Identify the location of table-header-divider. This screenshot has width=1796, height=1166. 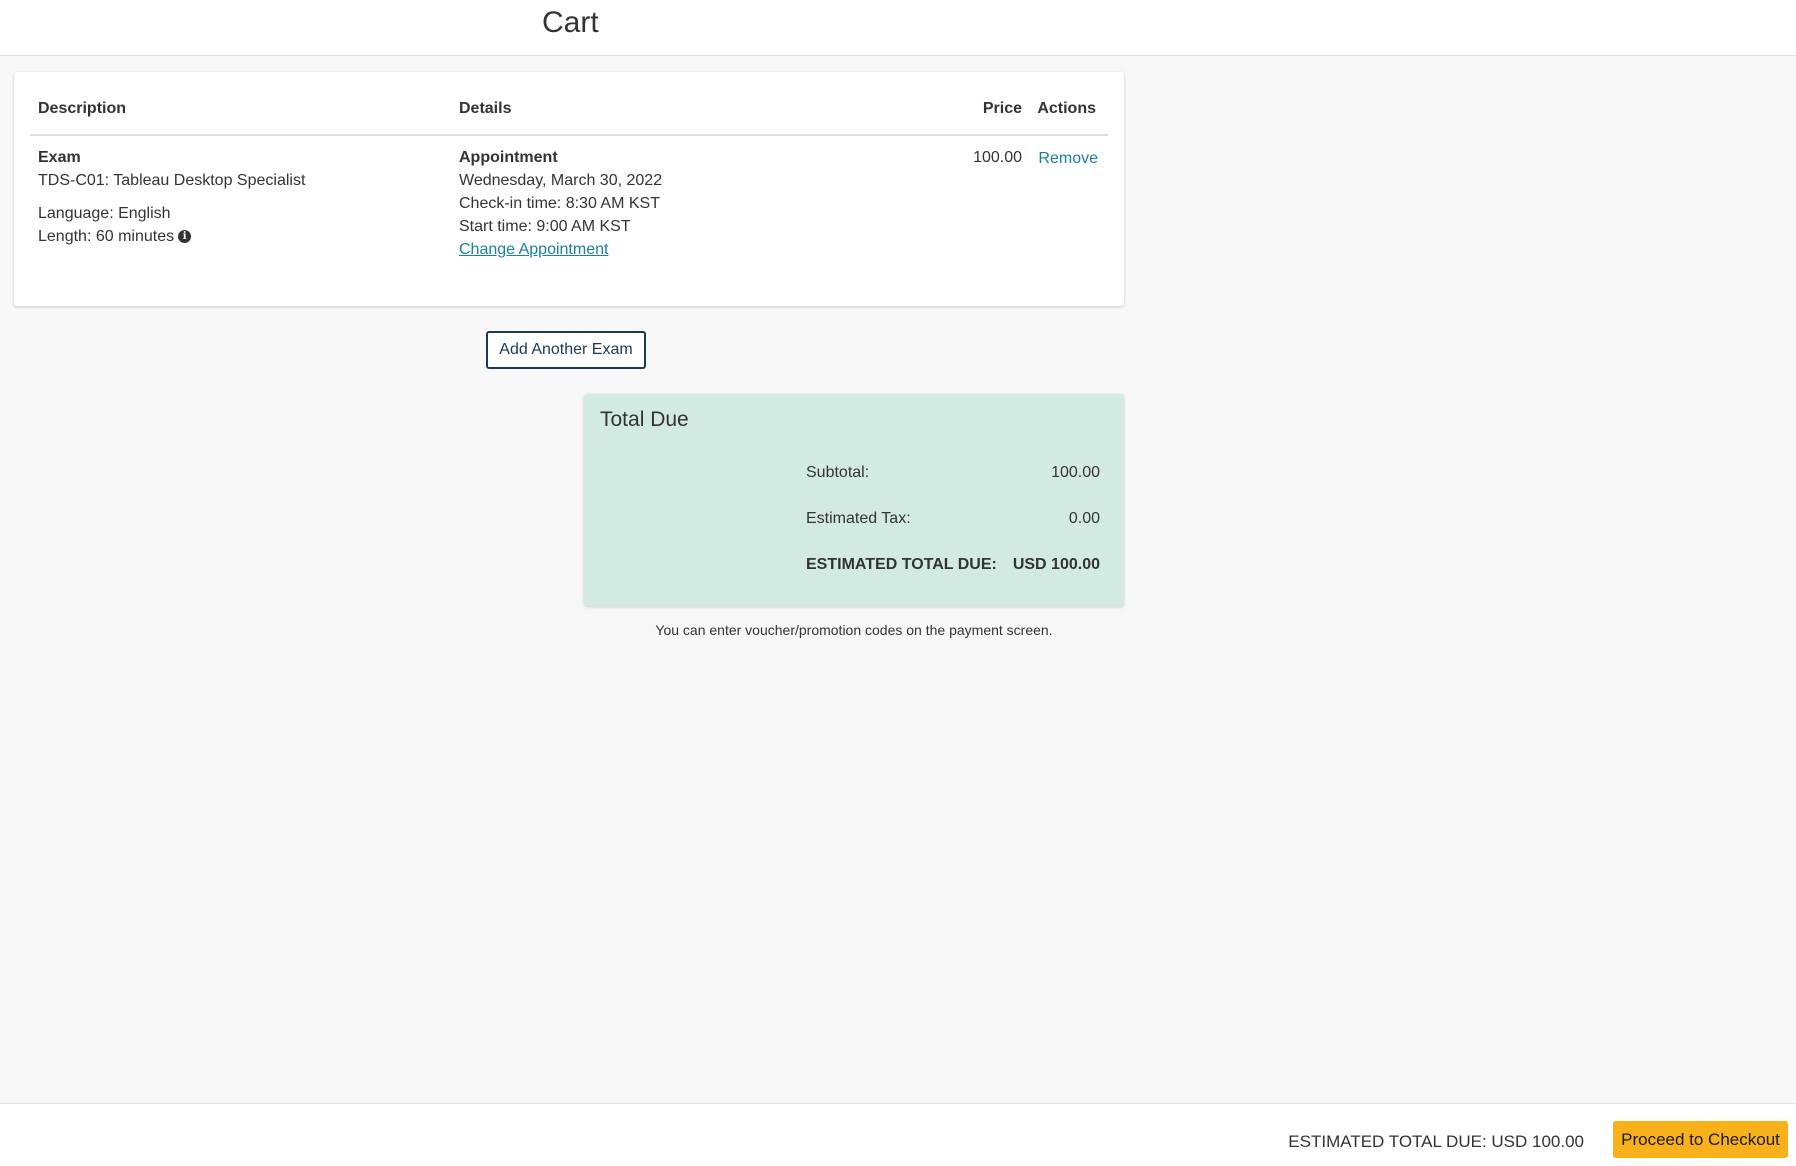
(569, 135).